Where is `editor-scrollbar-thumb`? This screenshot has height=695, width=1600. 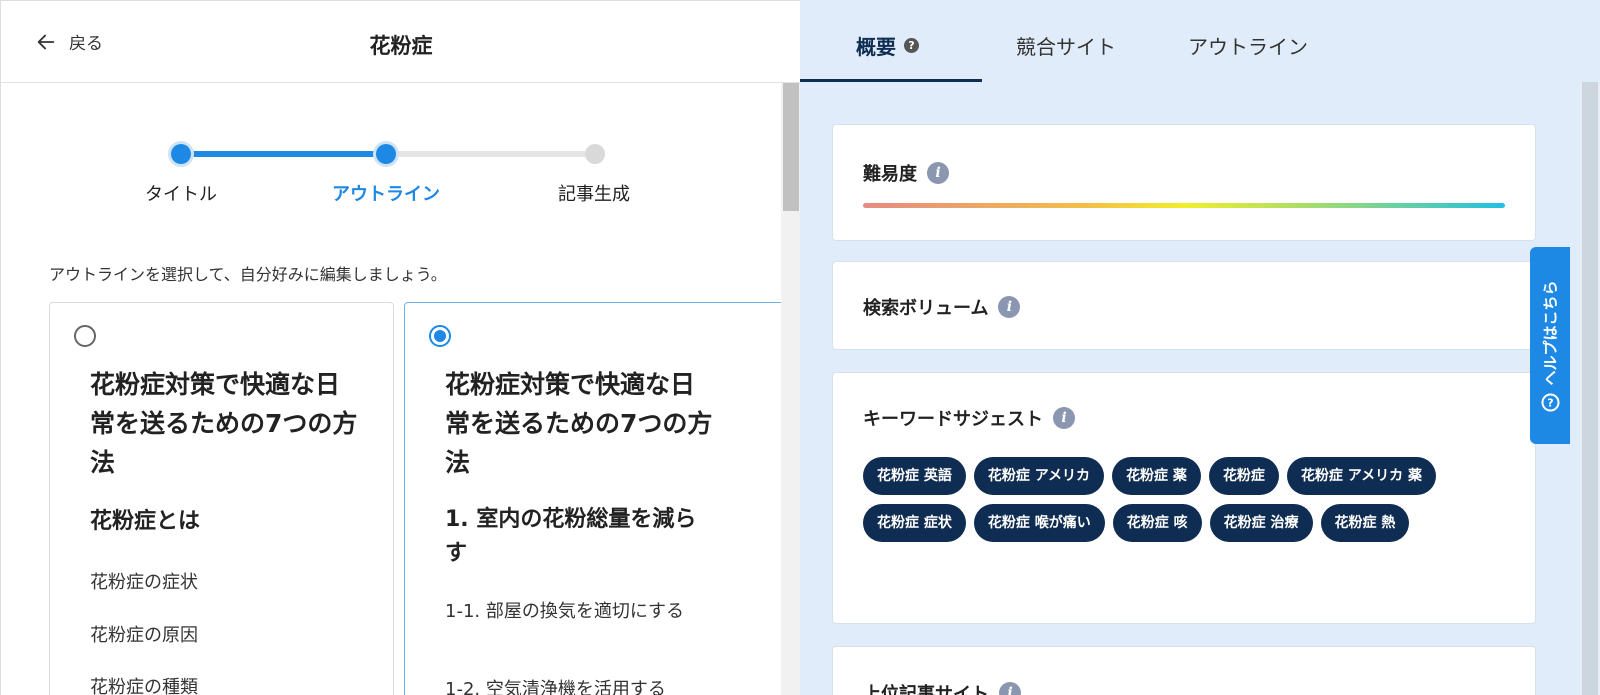
editor-scrollbar-thumb is located at coordinates (791, 147).